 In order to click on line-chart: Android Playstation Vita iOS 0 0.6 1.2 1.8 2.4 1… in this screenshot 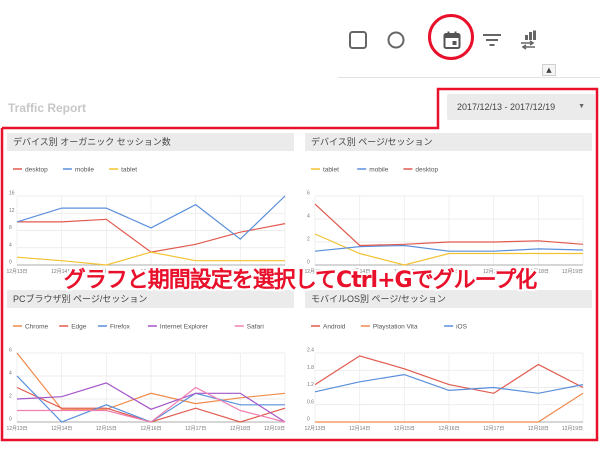, I will do `click(444, 378)`.